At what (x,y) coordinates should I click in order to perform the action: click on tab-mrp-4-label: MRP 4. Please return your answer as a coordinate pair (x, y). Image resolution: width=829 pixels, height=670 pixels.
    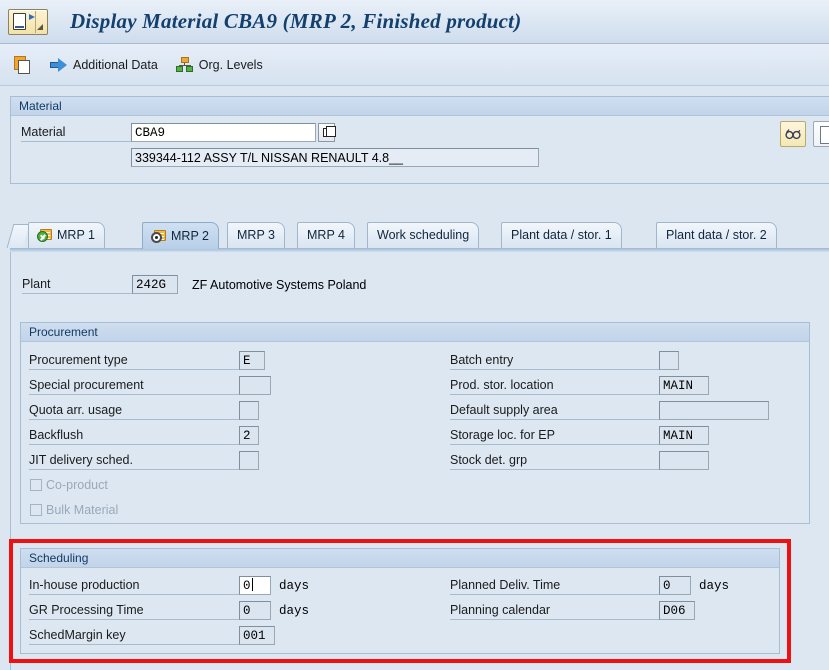
    Looking at the image, I should click on (326, 235).